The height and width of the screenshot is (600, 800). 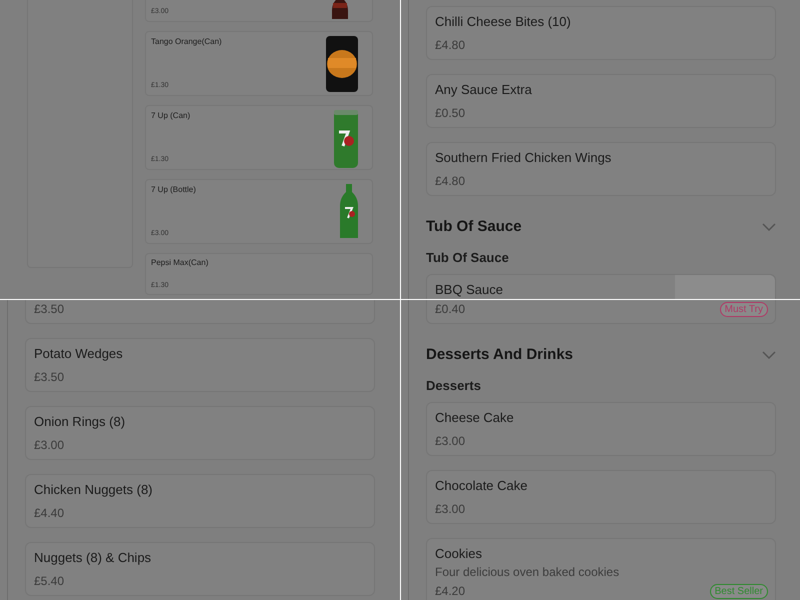 What do you see at coordinates (499, 354) in the screenshot?
I see `section-heading: Desserts And Drinks` at bounding box center [499, 354].